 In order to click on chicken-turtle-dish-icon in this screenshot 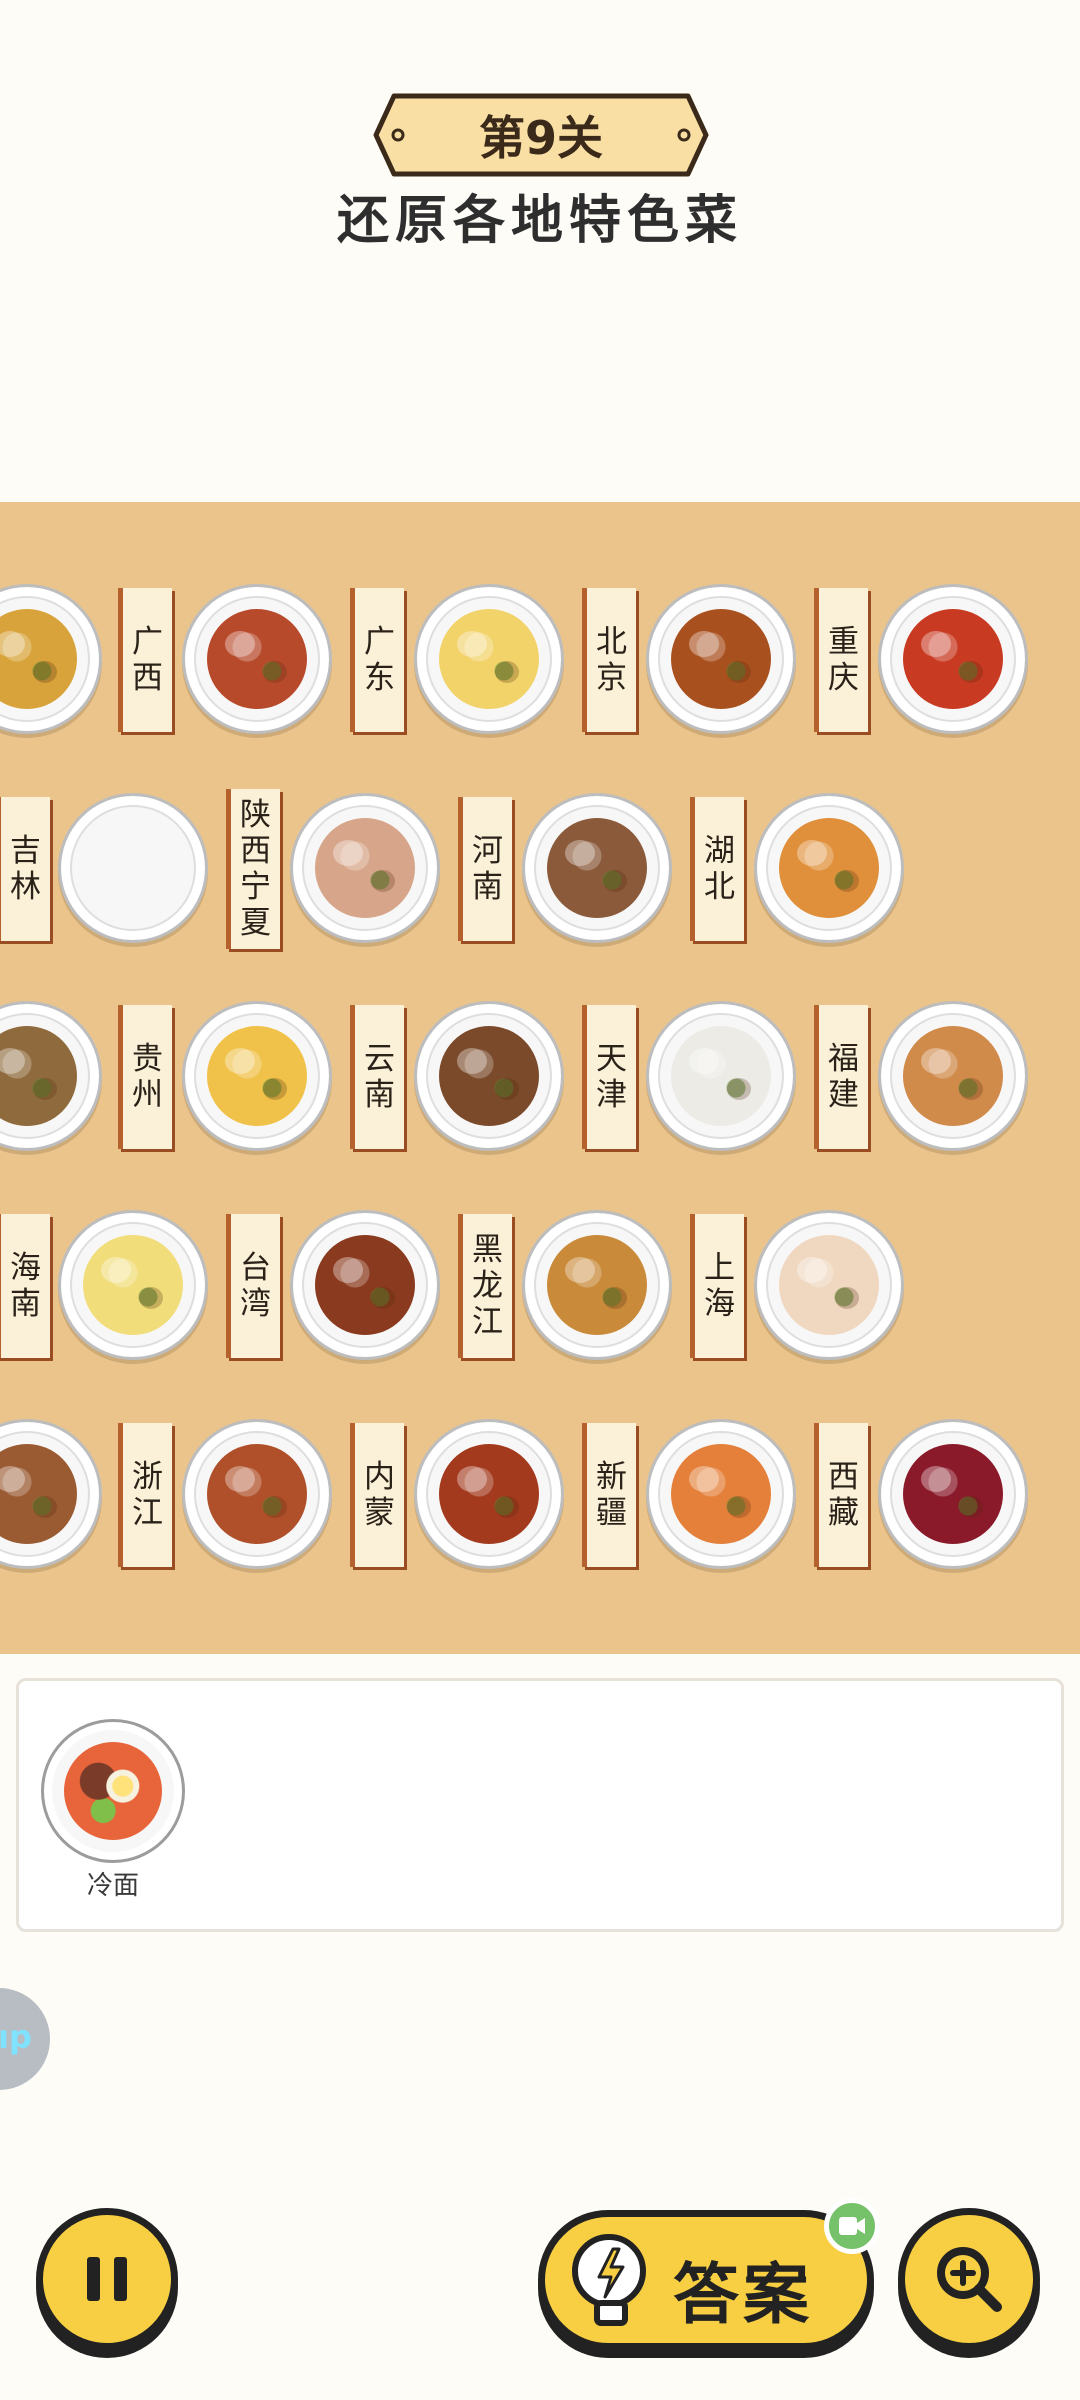, I will do `click(38, 659)`.